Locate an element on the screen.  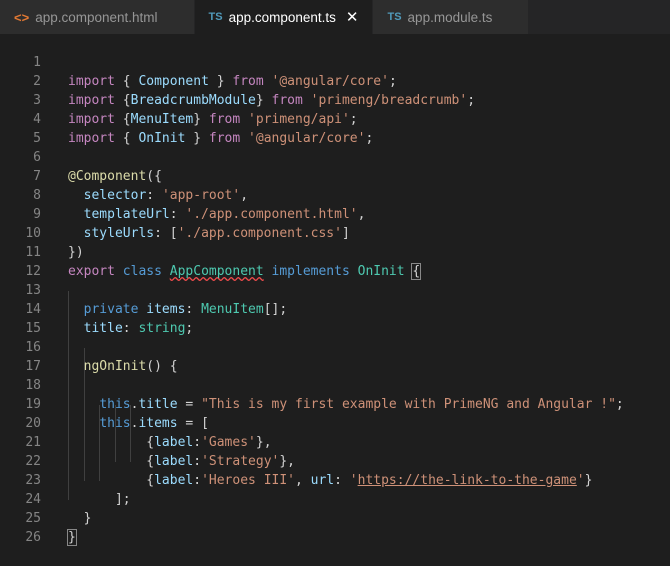
code-line: 25 } is located at coordinates (335, 499).